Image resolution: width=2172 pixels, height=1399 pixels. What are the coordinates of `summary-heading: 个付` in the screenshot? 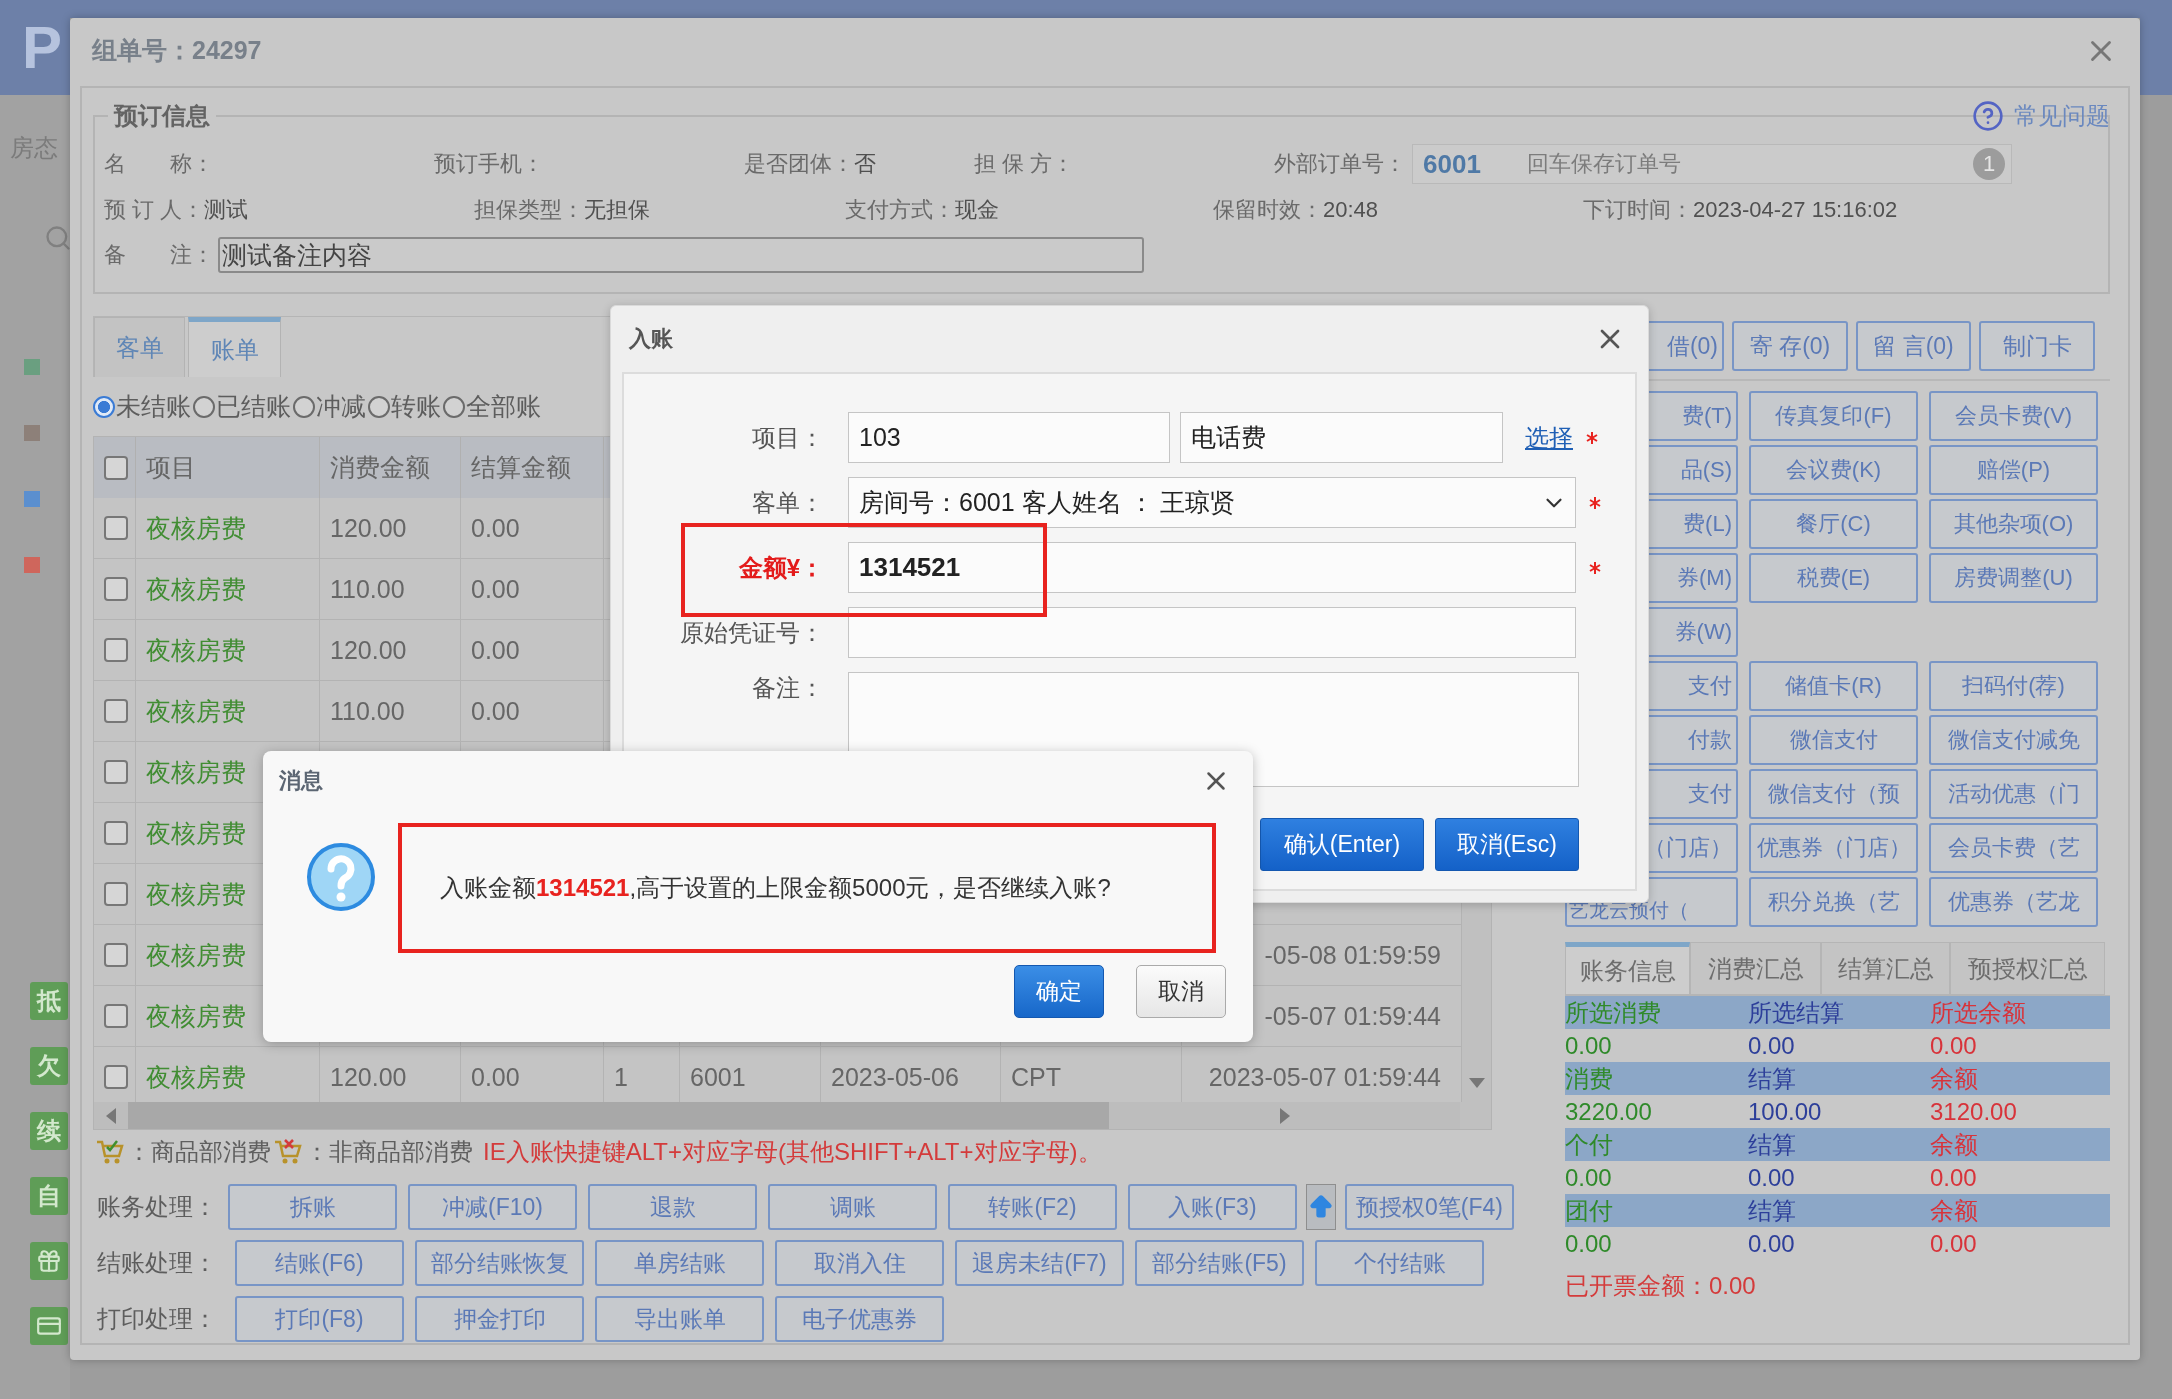 It's located at (1589, 1144).